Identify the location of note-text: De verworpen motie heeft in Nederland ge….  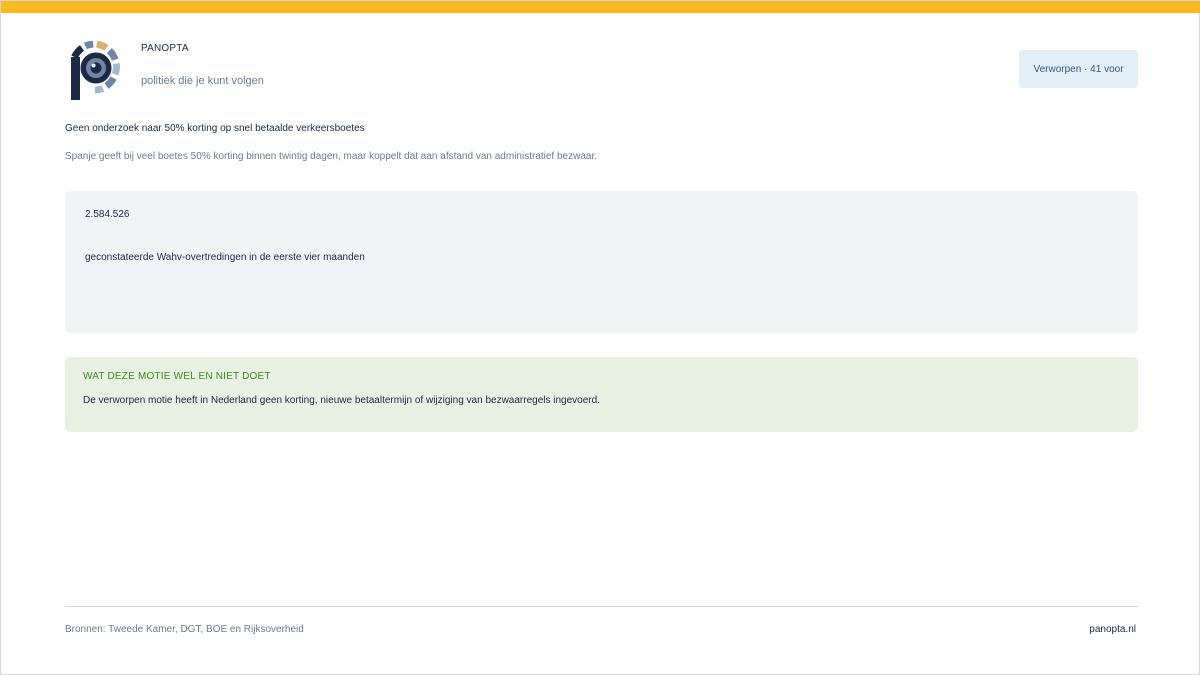
(341, 400).